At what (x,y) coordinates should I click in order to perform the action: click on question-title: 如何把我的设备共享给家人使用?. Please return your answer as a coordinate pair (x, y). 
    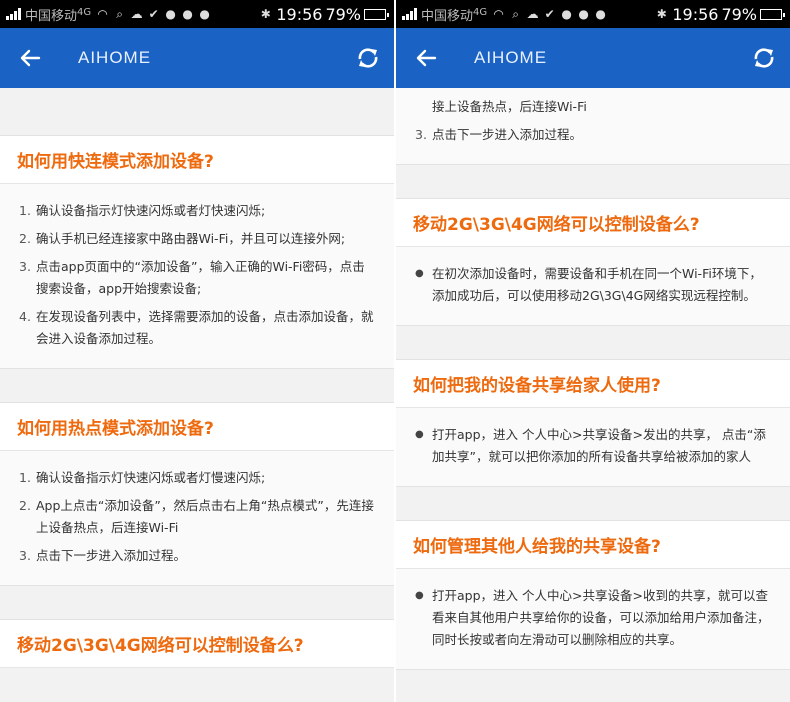
    Looking at the image, I should click on (537, 386).